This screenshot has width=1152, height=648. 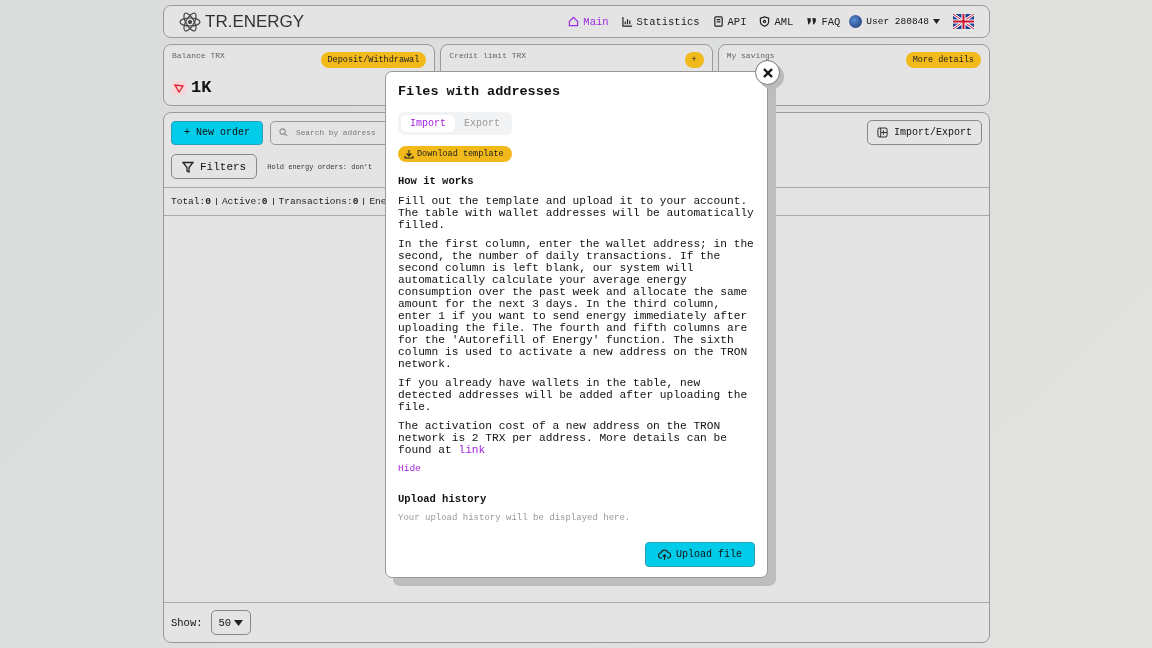 What do you see at coordinates (480, 91) in the screenshot?
I see `dialog-title: Files with addresses` at bounding box center [480, 91].